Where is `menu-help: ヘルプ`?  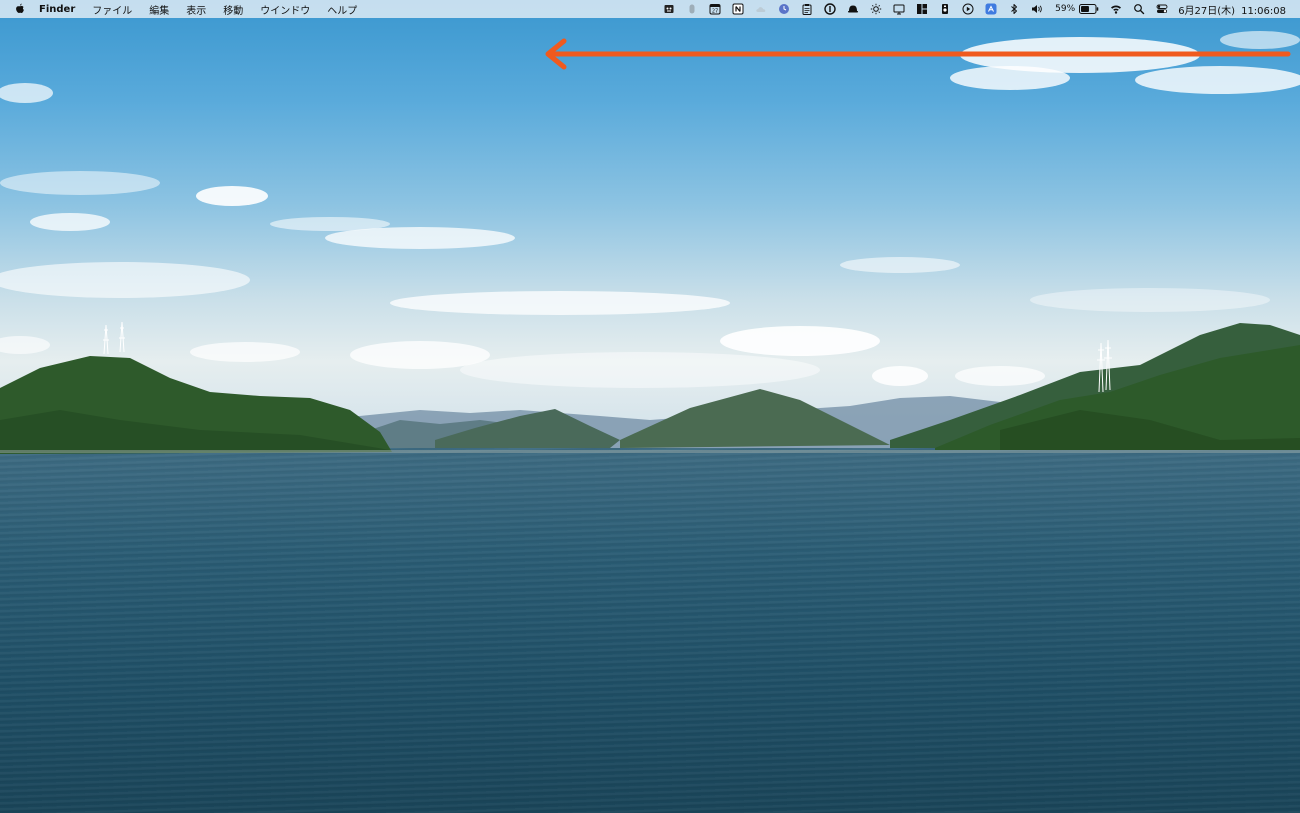 menu-help: ヘルプ is located at coordinates (342, 9).